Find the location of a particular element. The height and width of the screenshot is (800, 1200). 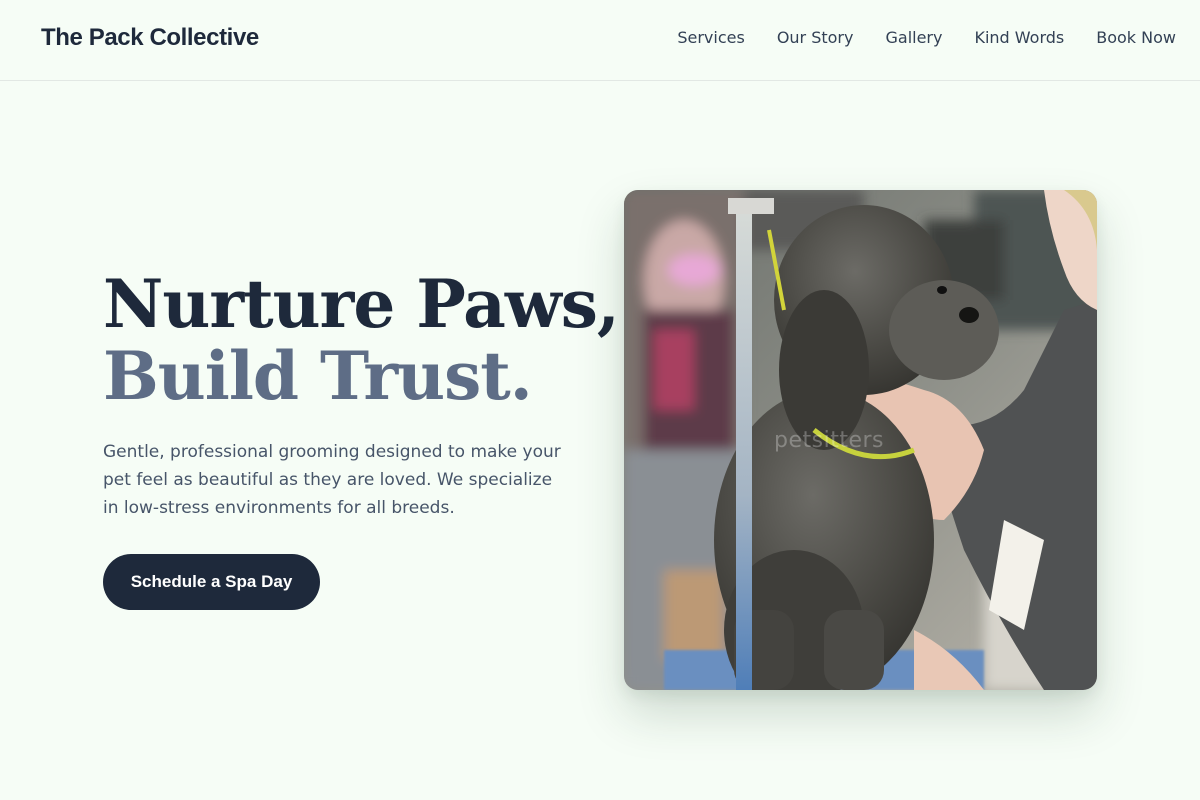

headline-line-2: Build Trust. is located at coordinates (318, 376).